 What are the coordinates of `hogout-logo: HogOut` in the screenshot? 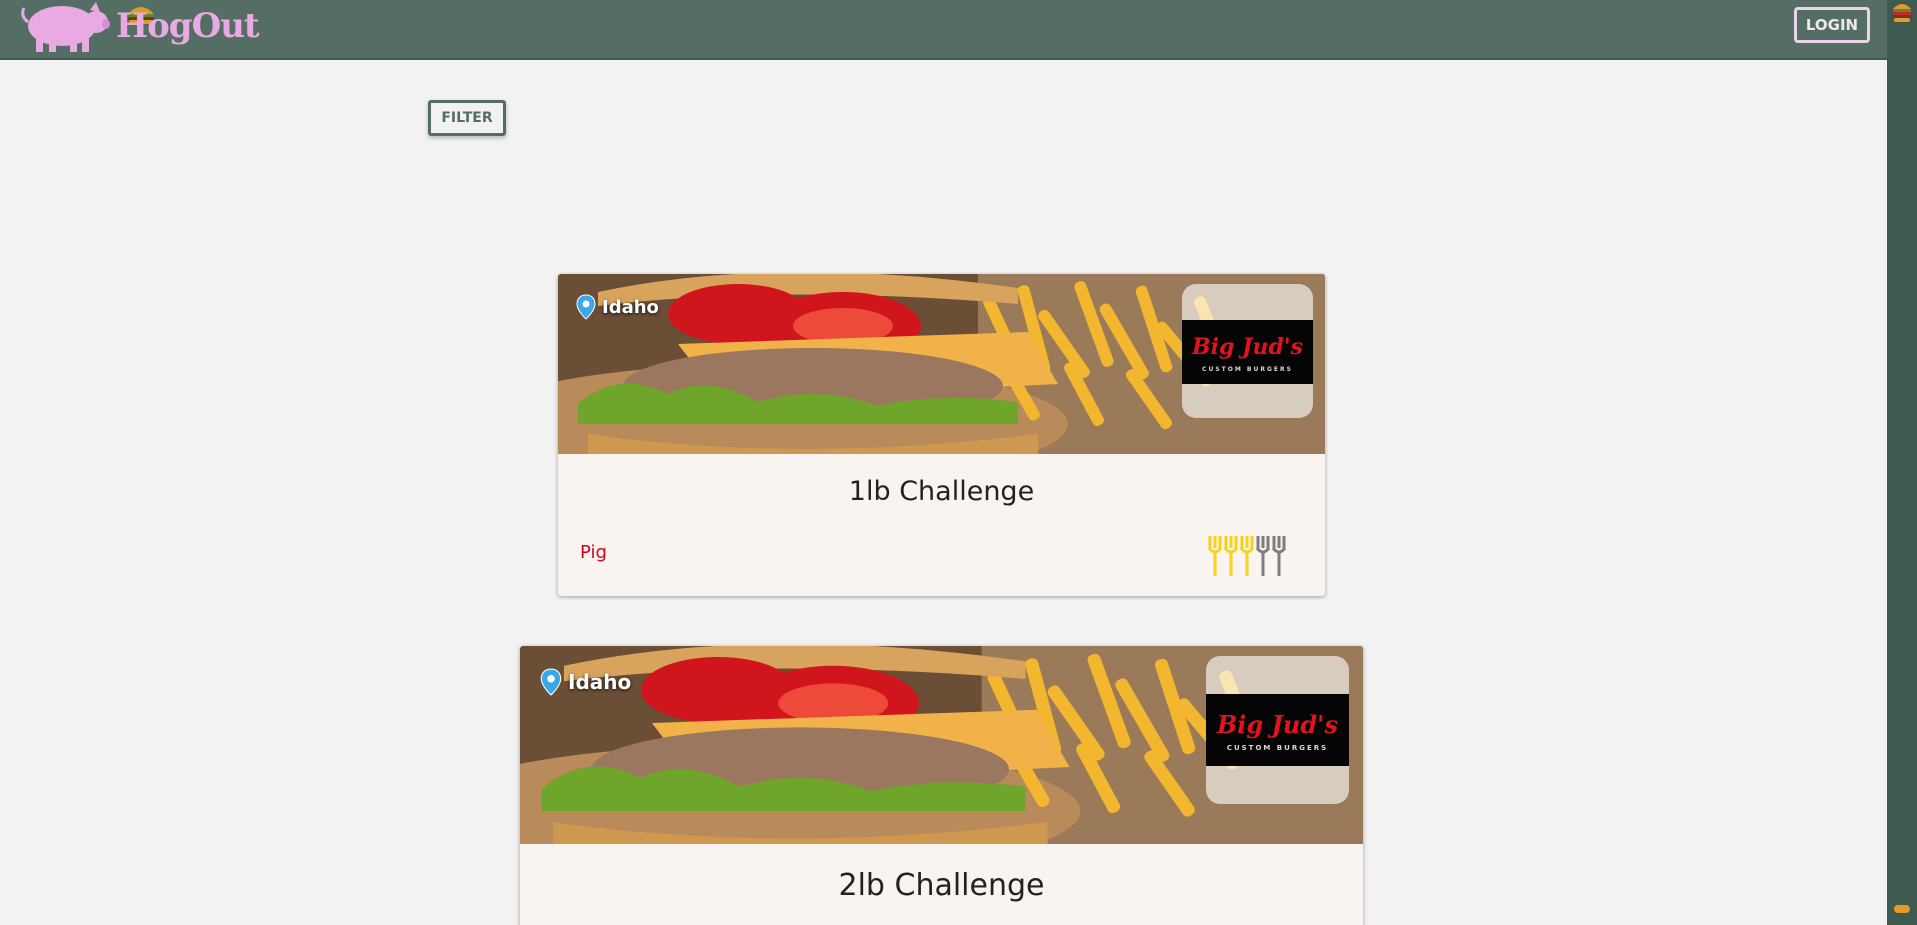 It's located at (137, 29).